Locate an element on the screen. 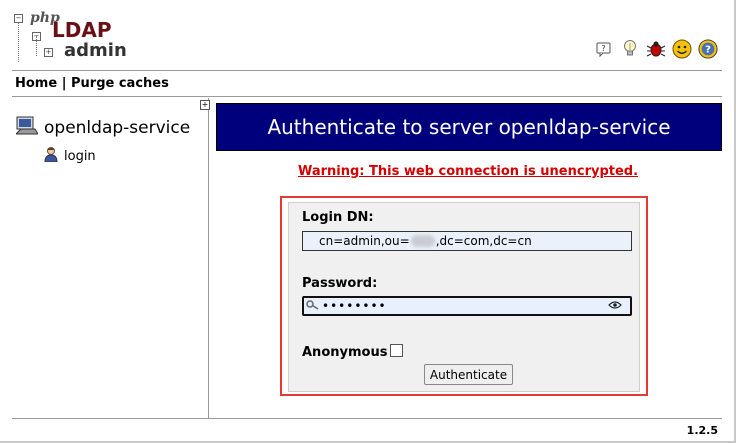 This screenshot has height=443, width=736. top-nav: Home | Purge caches is located at coordinates (92, 83).